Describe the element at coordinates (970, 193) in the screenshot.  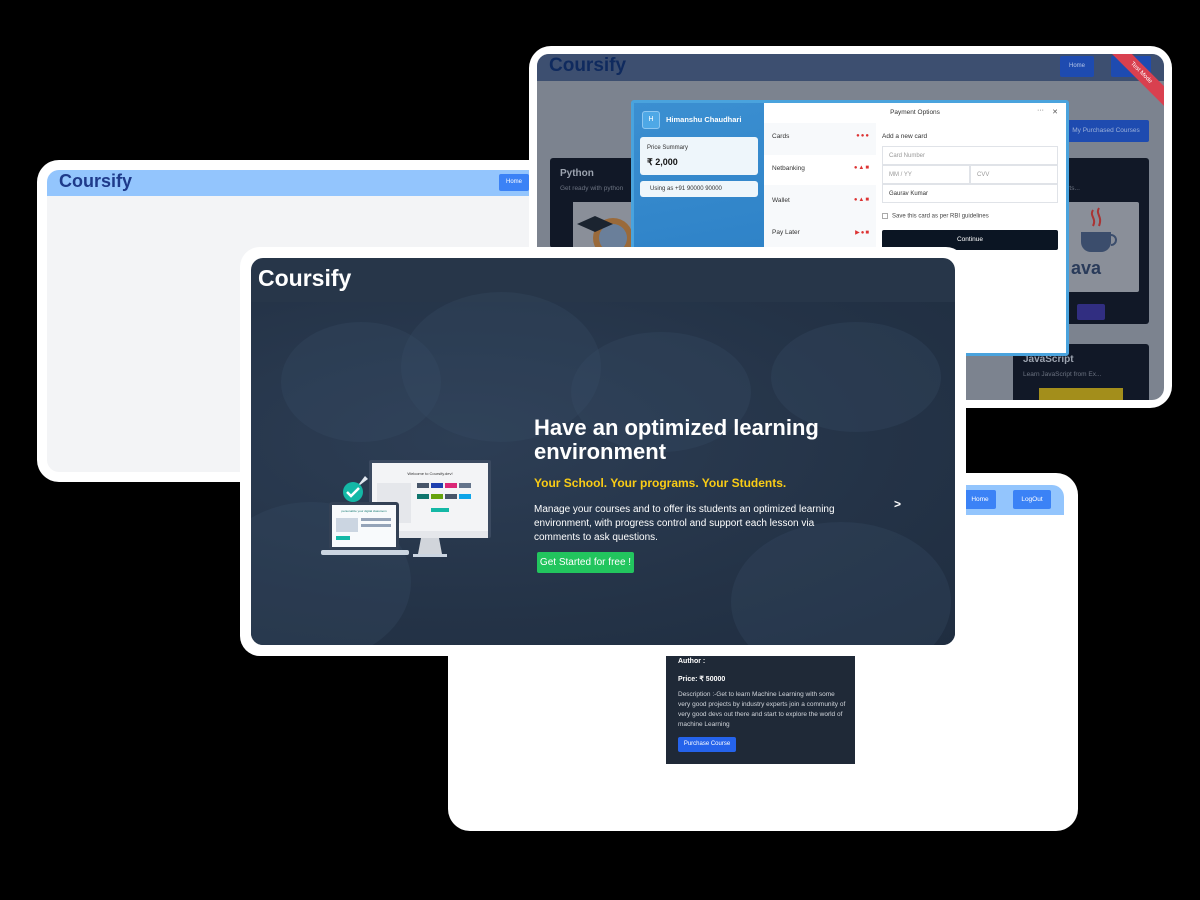
I see `card-holder-field: Gaurav Kumar` at that location.